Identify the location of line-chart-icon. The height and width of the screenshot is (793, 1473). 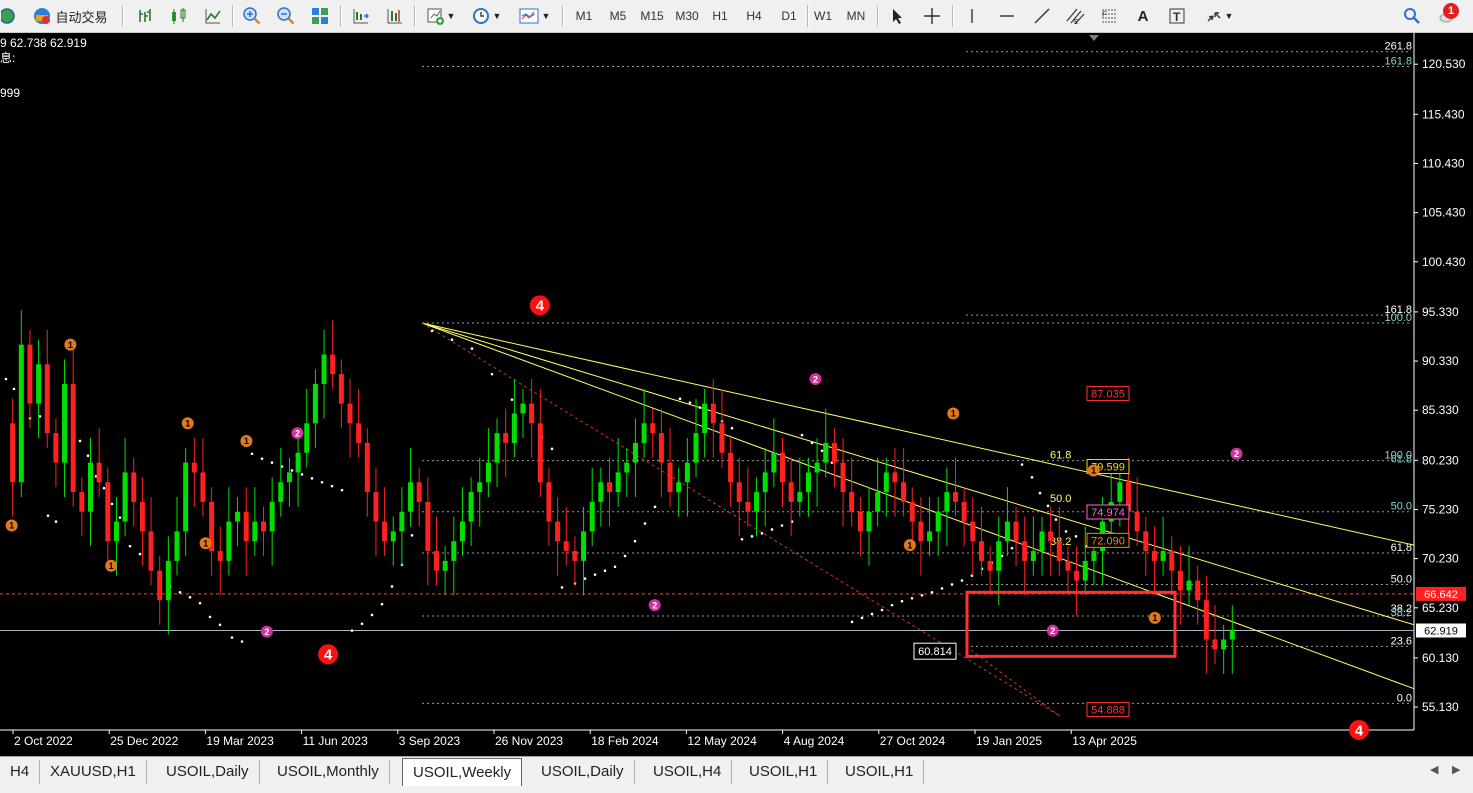
(213, 16).